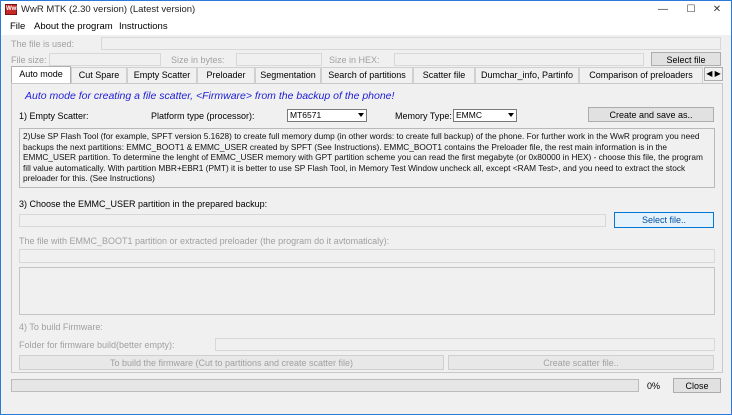 The width and height of the screenshot is (732, 415). I want to click on create-and-save-button: Create and save as.., so click(651, 114).